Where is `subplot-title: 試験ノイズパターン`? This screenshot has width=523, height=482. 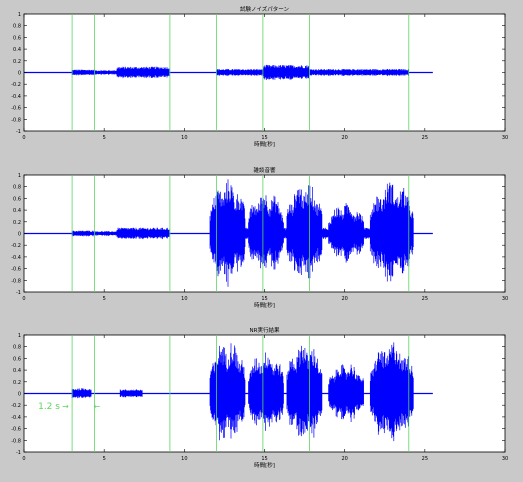
subplot-title: 試験ノイズパターン is located at coordinates (265, 9).